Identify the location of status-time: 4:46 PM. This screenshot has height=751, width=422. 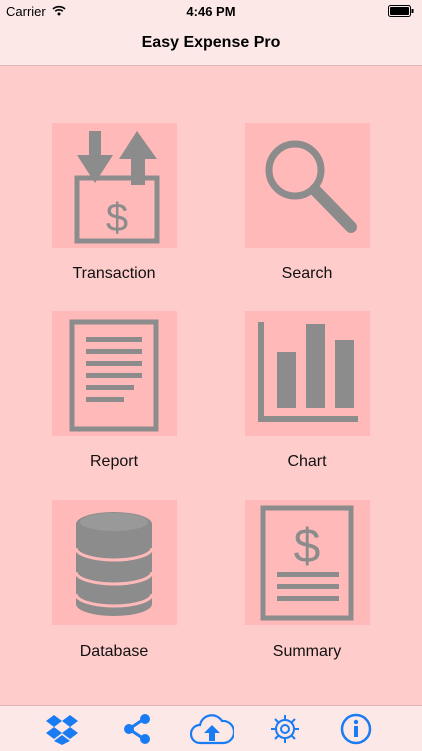
(211, 11).